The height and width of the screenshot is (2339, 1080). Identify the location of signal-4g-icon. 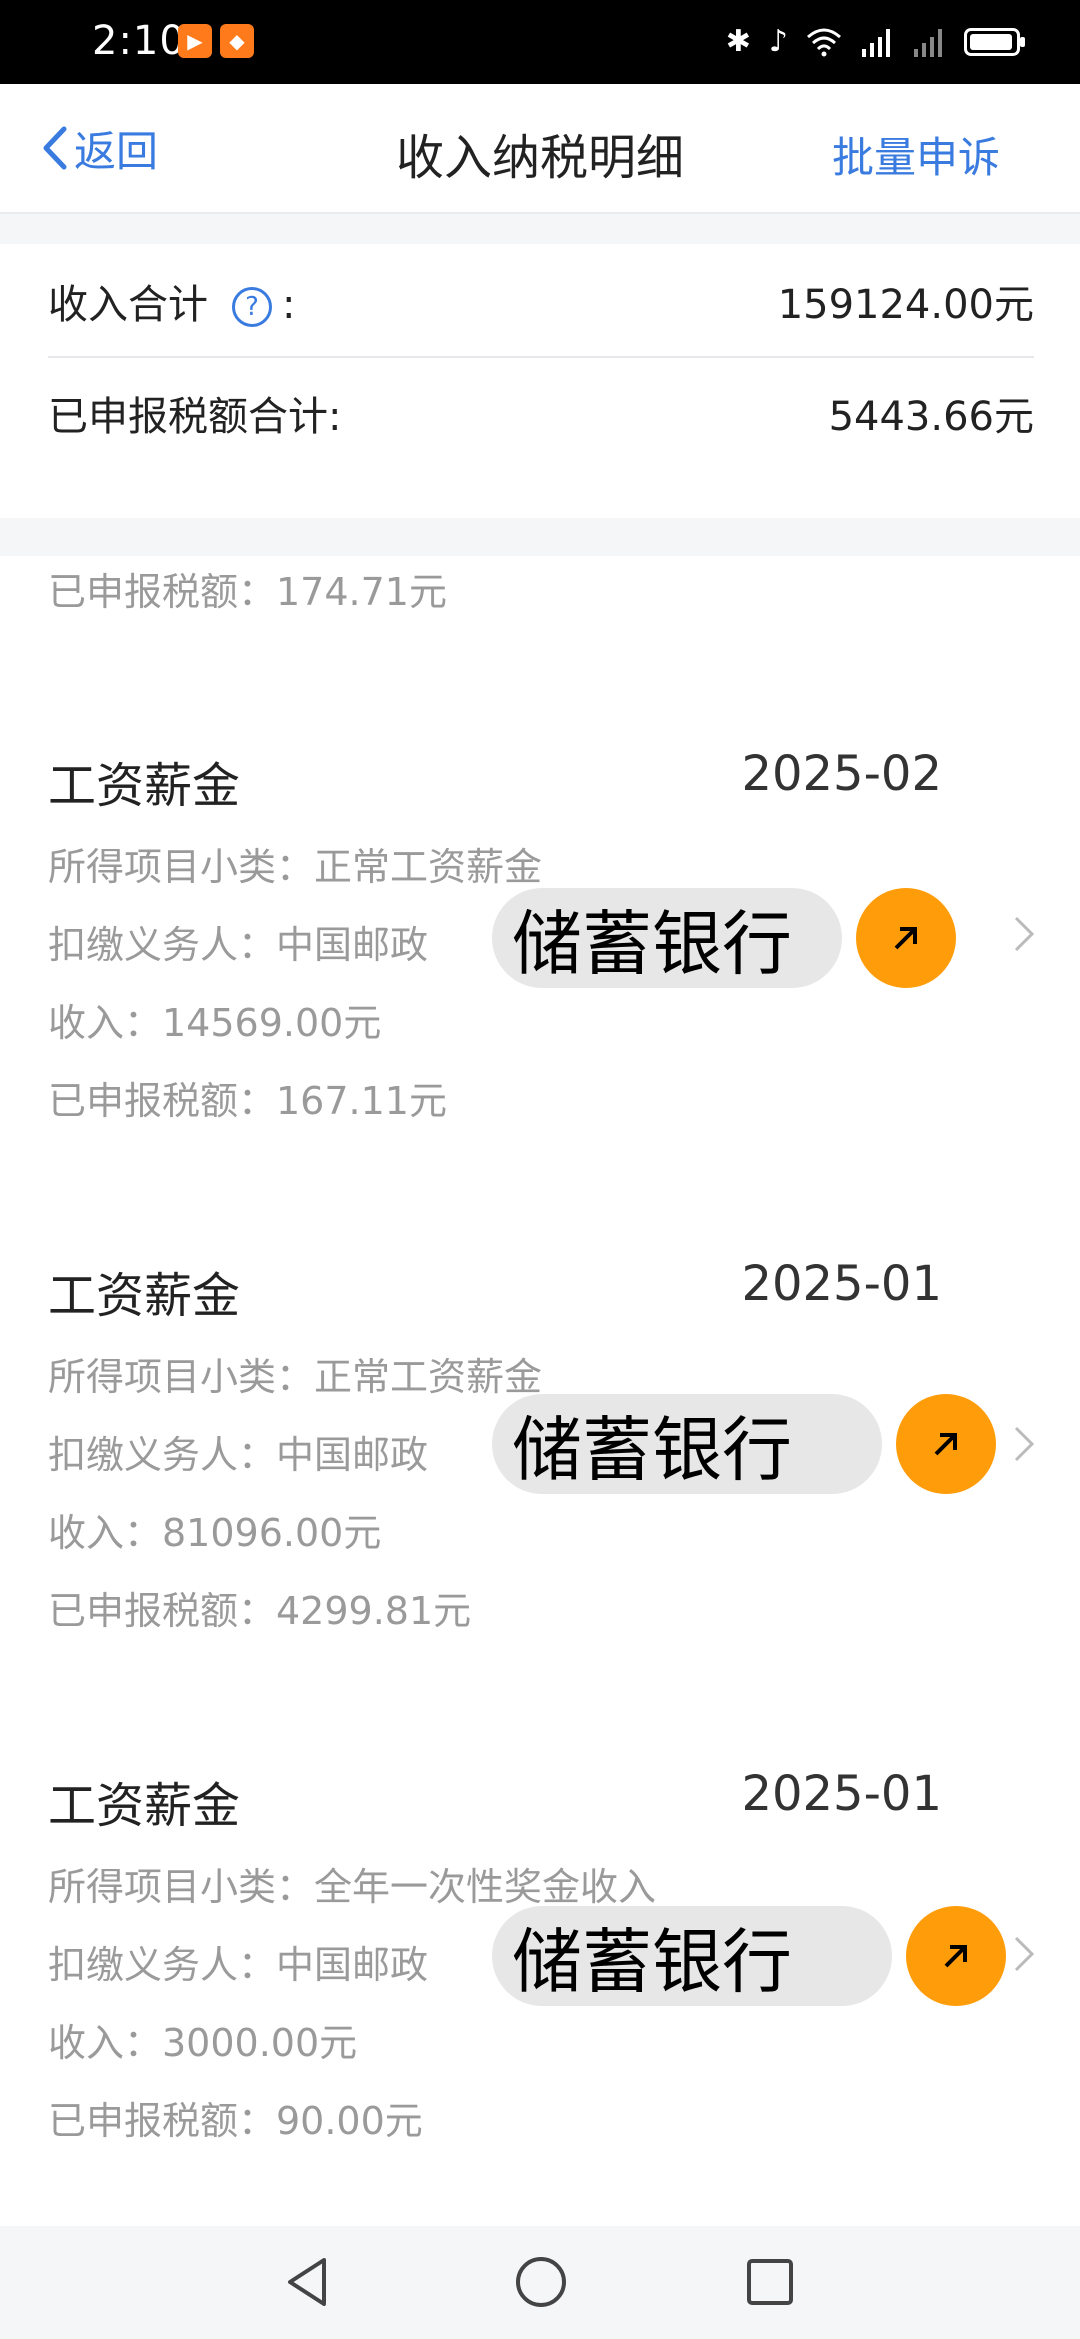
(876, 43).